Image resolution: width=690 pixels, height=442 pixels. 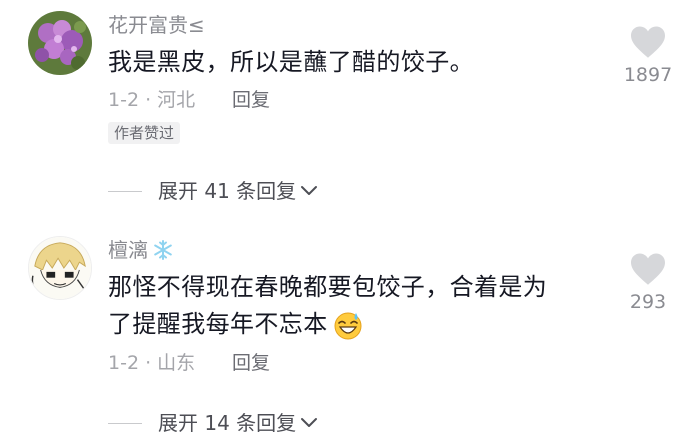 I want to click on author-liked-badge: 作者赞过, so click(x=144, y=133).